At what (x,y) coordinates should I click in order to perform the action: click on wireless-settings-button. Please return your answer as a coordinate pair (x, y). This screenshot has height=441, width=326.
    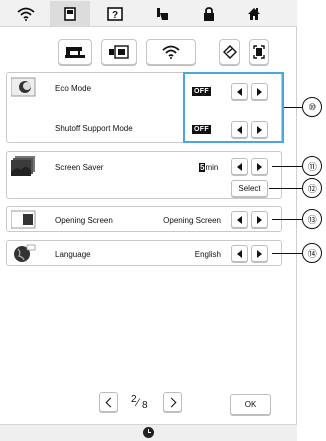
    Looking at the image, I should click on (171, 52).